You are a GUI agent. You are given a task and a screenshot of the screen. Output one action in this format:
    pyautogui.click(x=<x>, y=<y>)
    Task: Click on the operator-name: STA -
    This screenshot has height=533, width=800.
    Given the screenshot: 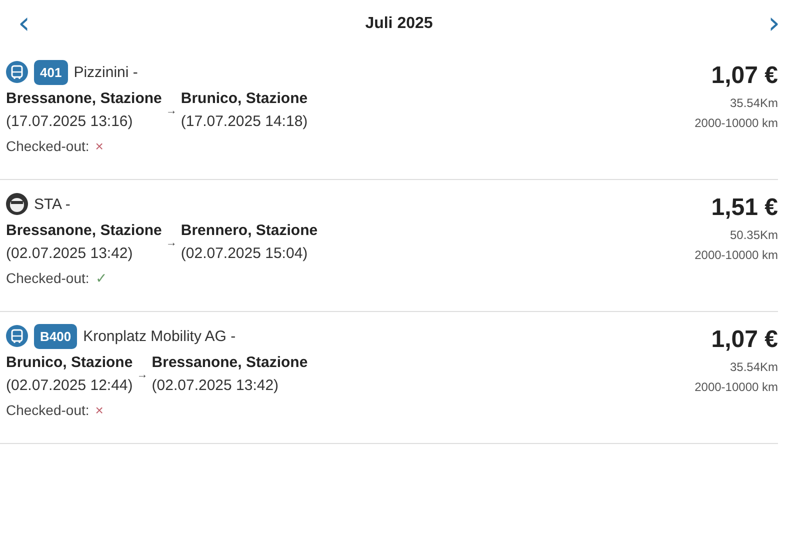 What is the action you would take?
    pyautogui.click(x=52, y=204)
    